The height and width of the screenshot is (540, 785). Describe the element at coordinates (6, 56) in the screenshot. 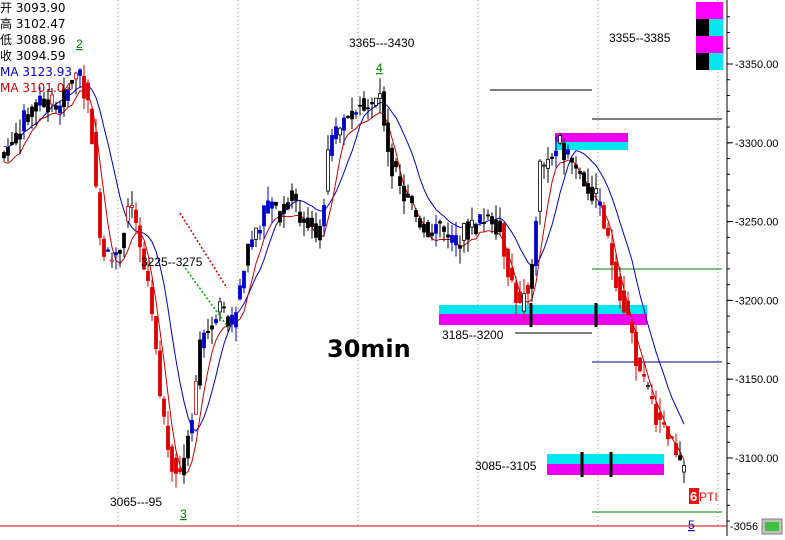

I see `close-label: 收` at that location.